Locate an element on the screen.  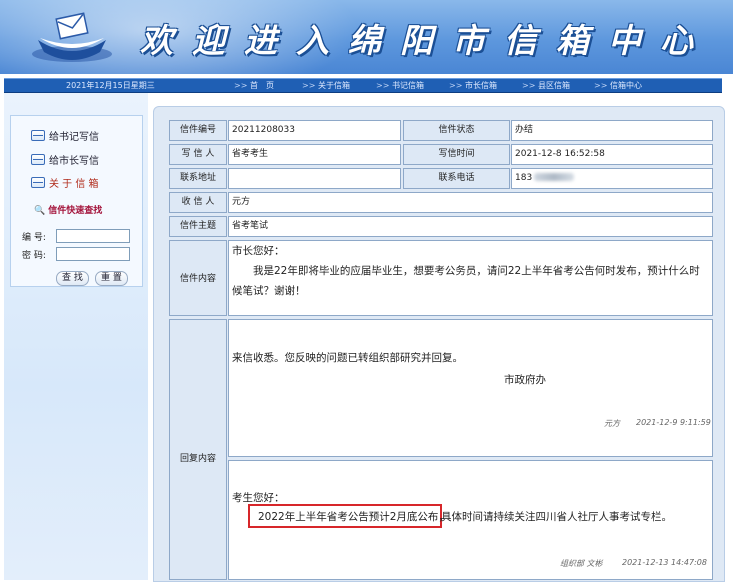
reply-second-time: 2021-12-13 14:47:08 is located at coordinates (664, 562).